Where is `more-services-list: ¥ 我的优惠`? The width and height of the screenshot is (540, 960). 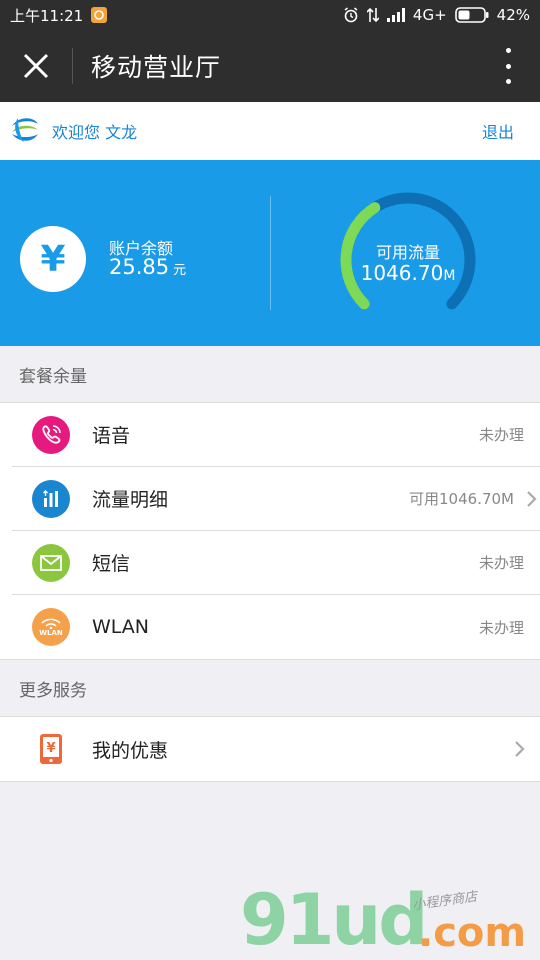 more-services-list: ¥ 我的优惠 is located at coordinates (270, 749).